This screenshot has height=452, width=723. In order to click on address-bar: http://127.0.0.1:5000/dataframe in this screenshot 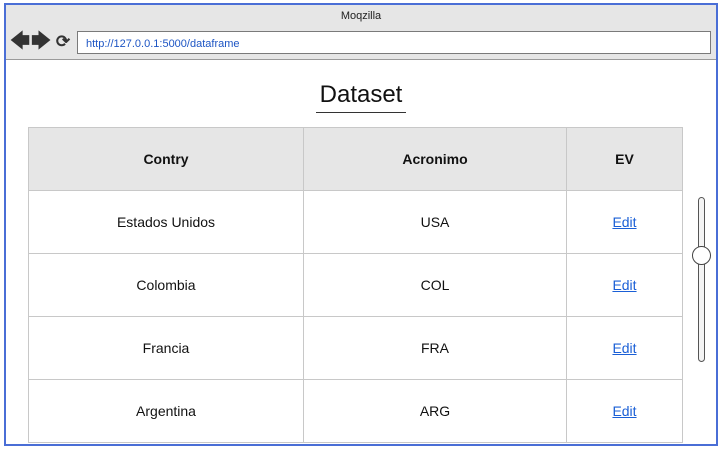, I will do `click(394, 42)`.